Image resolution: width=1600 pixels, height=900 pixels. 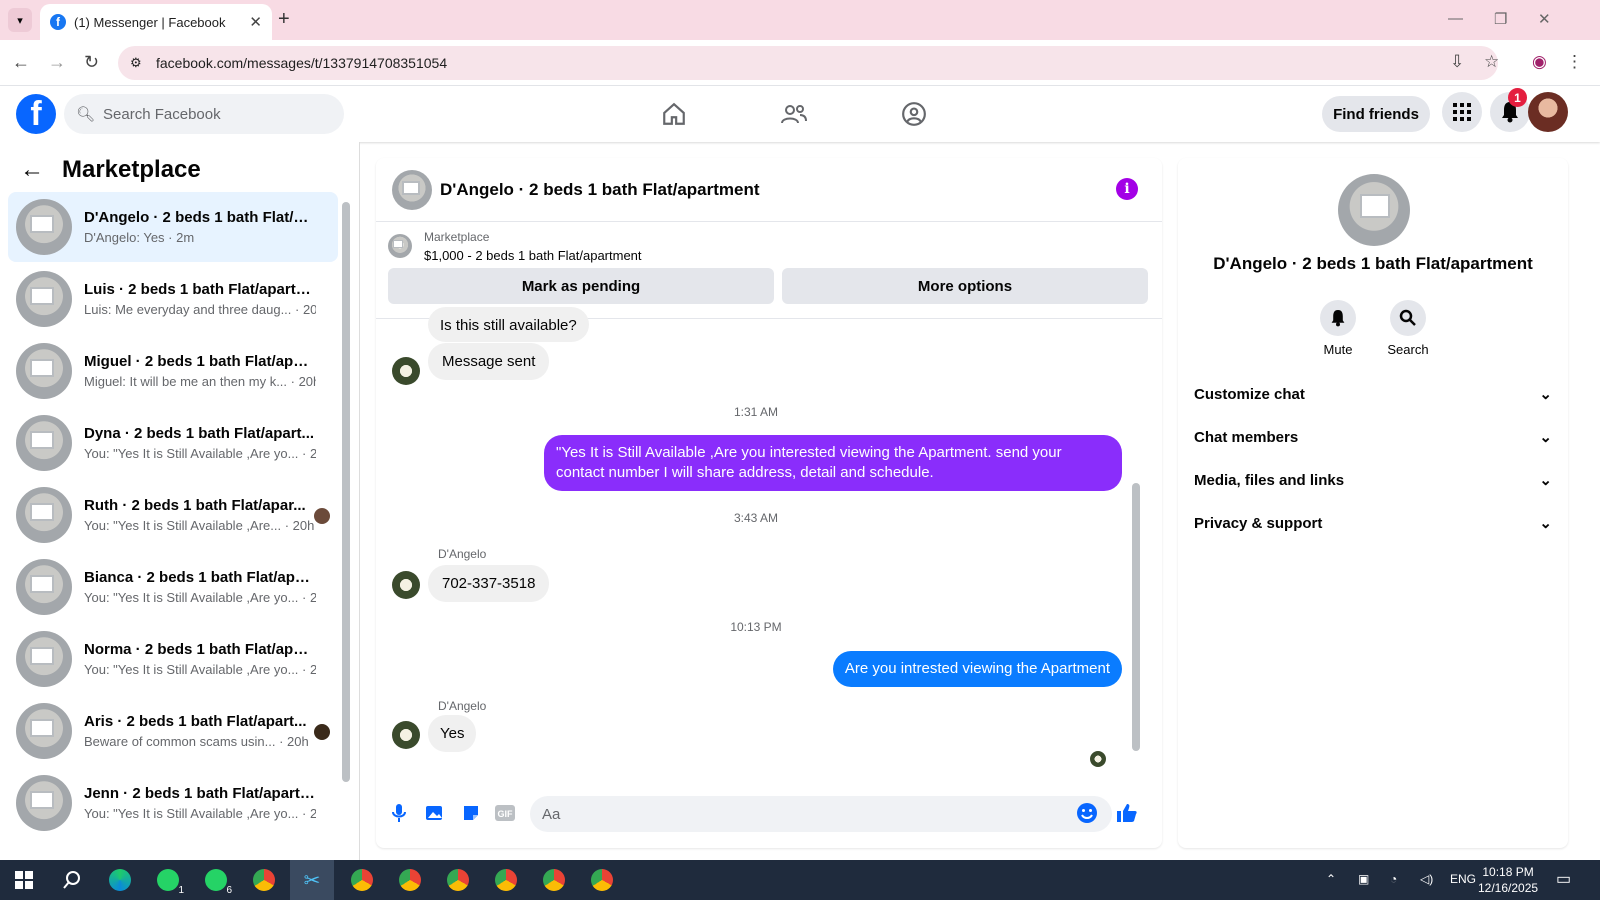 What do you see at coordinates (1574, 62) in the screenshot?
I see `menu-kebab-icon: ⋮` at bounding box center [1574, 62].